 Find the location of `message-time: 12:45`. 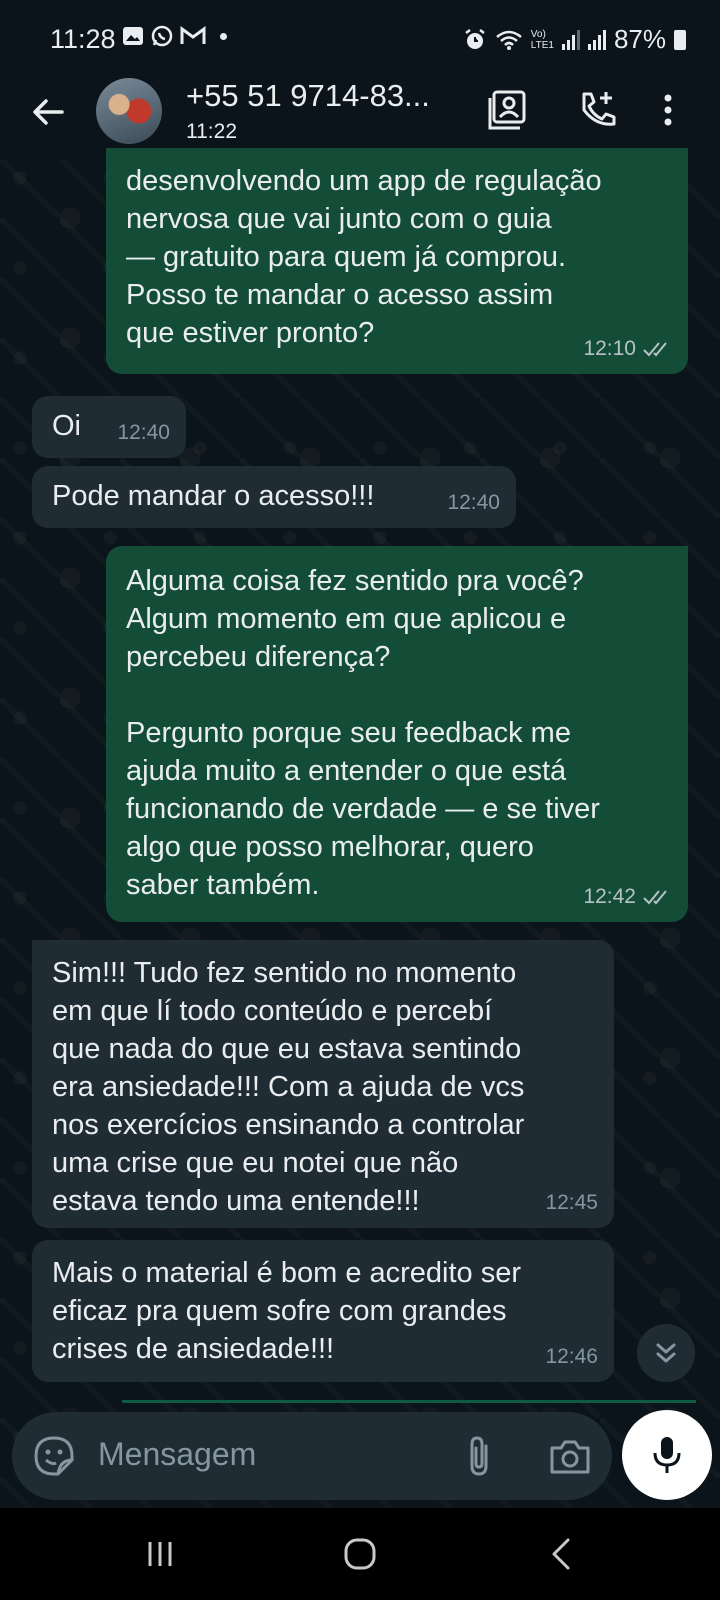

message-time: 12:45 is located at coordinates (571, 1202).